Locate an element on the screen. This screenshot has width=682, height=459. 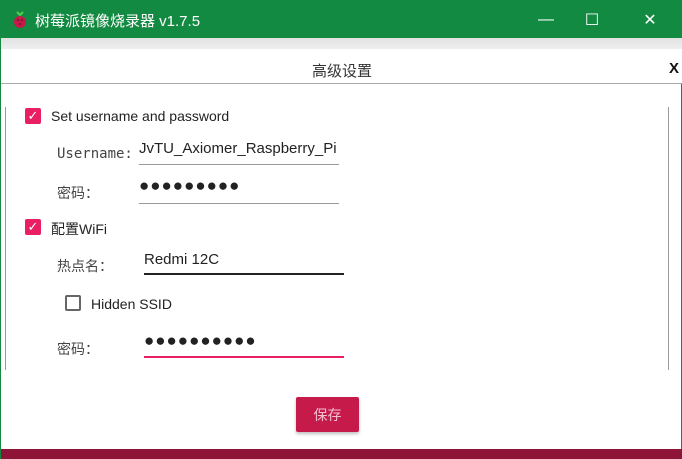
divider-strip is located at coordinates (341, 43).